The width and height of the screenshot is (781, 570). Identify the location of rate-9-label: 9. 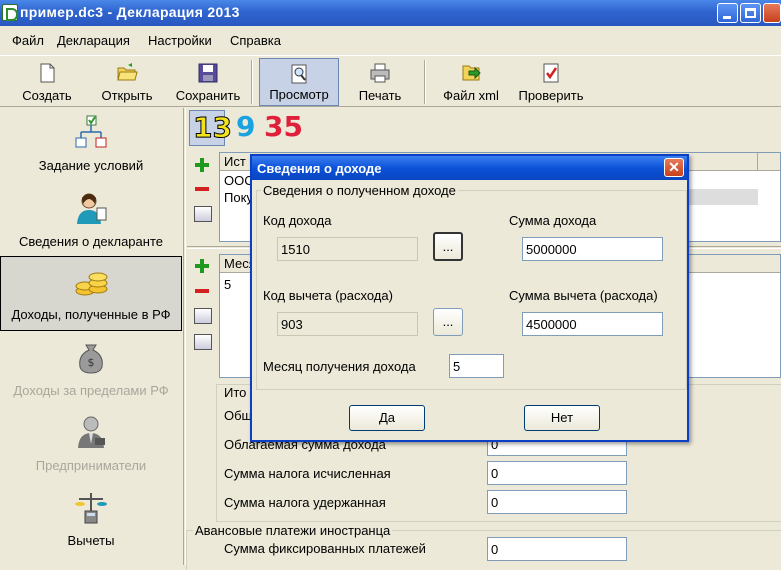
(246, 126).